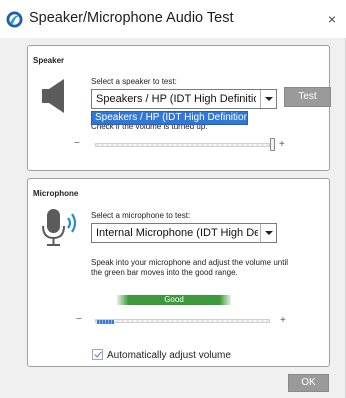  I want to click on microphone-icon, so click(59, 227).